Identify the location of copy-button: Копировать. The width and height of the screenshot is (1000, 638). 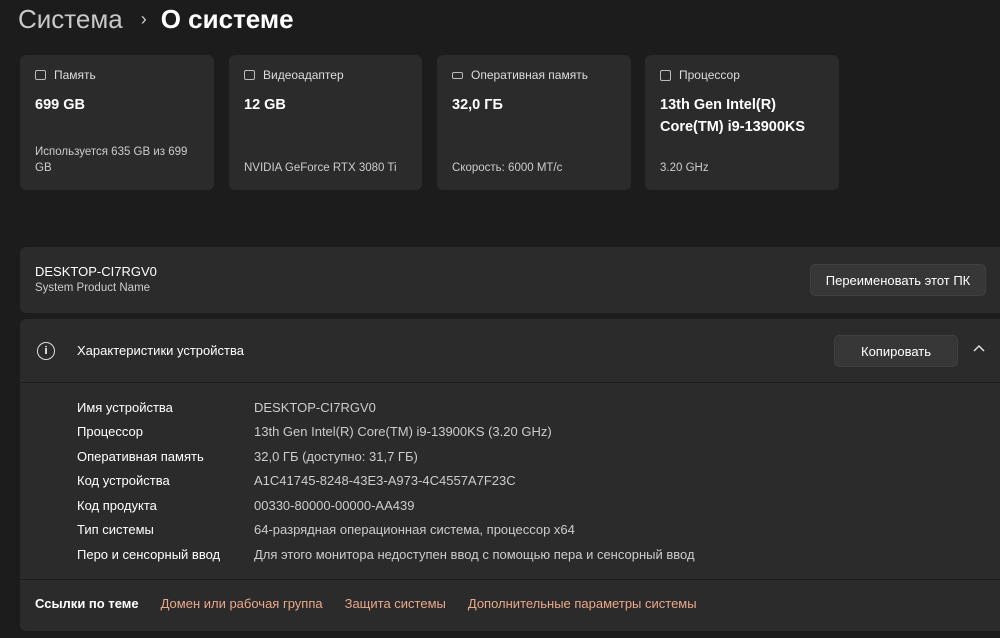
(896, 351).